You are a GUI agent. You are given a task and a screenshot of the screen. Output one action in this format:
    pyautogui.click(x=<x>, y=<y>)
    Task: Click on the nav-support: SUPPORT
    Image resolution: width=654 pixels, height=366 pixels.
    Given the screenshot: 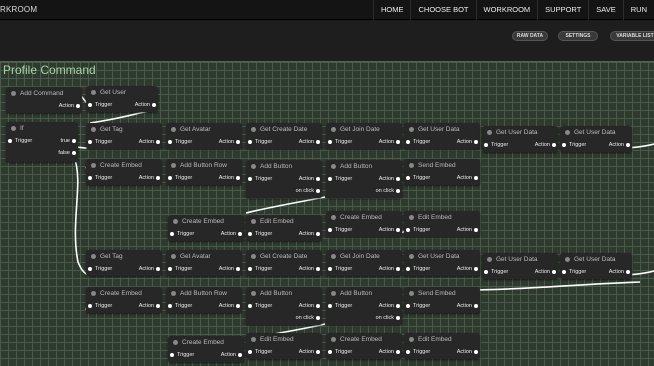 What is the action you would take?
    pyautogui.click(x=562, y=10)
    